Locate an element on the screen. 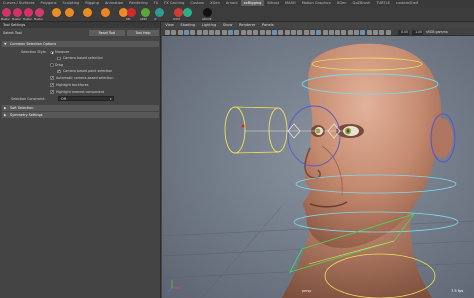 Image resolution: width=474 pixels, height=298 pixels. reset-tool-button: Reset Tool is located at coordinates (107, 33).